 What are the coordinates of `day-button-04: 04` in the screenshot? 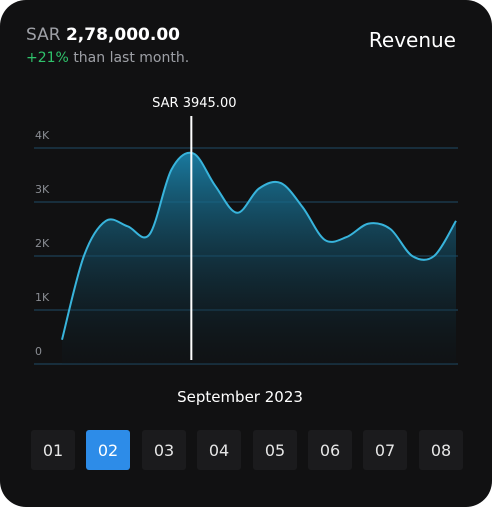 It's located at (219, 450).